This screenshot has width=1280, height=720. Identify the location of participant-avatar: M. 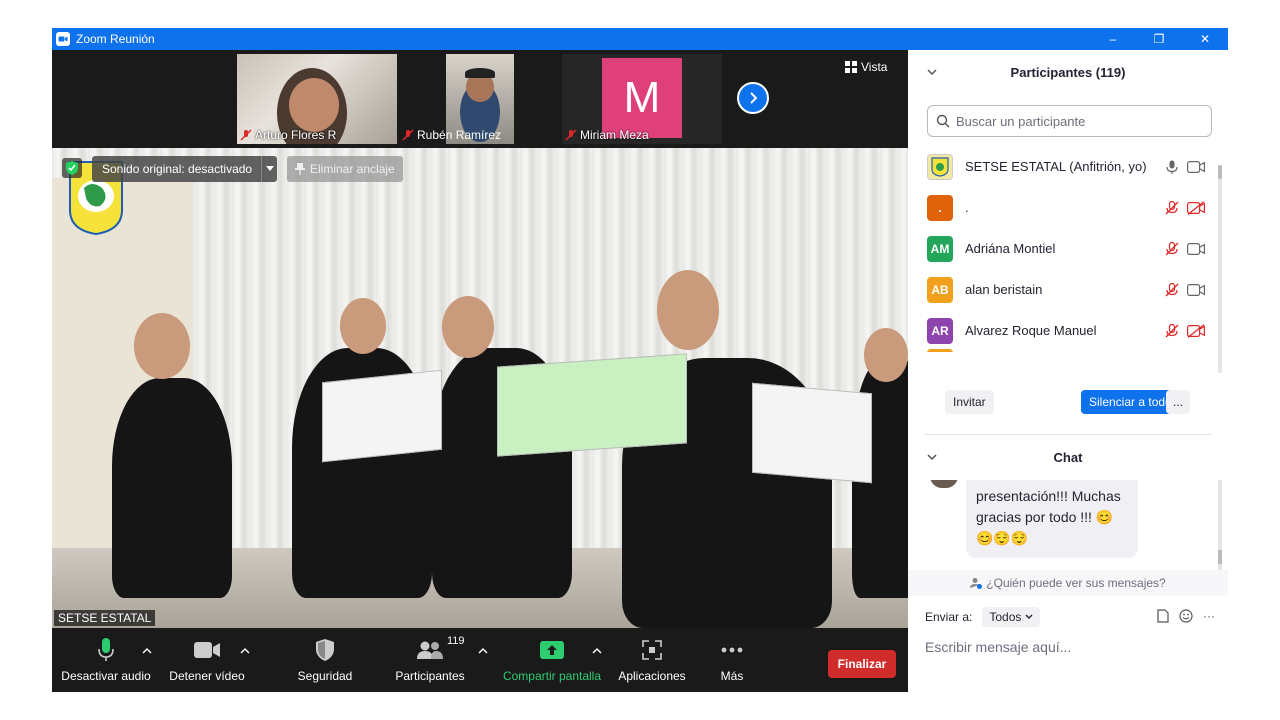
(642, 98).